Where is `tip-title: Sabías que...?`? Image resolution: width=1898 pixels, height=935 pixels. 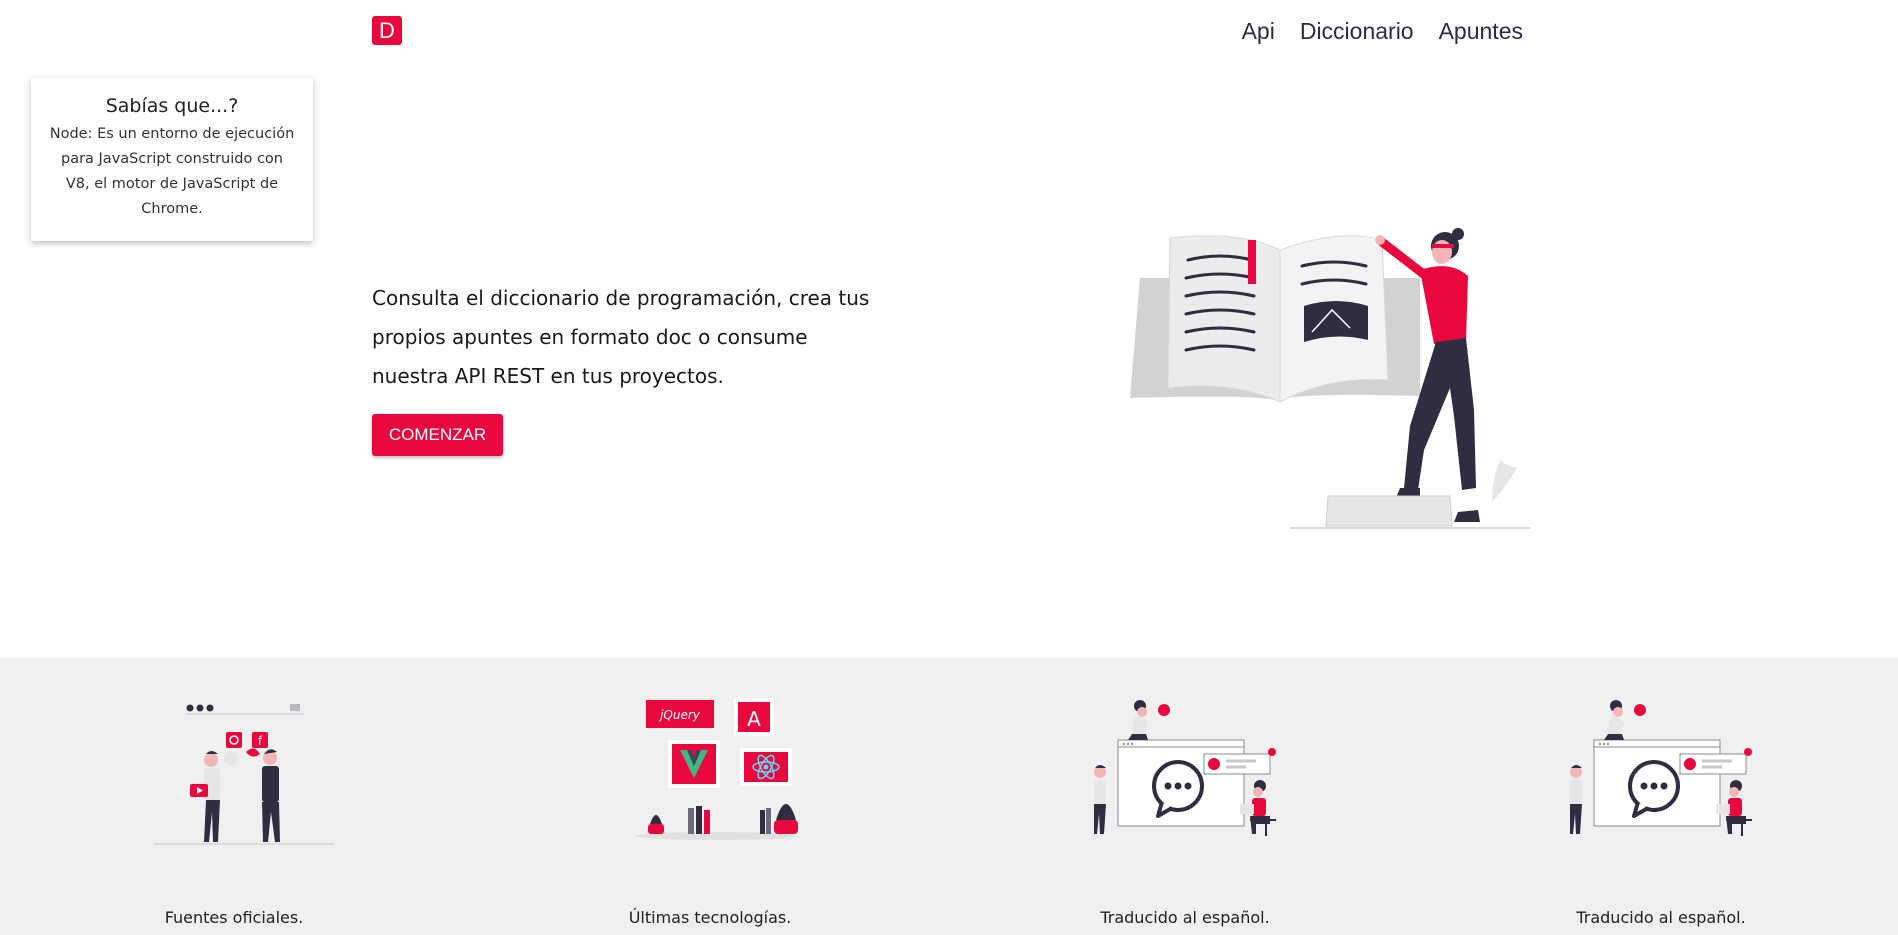
tip-title: Sabías que...? is located at coordinates (172, 106).